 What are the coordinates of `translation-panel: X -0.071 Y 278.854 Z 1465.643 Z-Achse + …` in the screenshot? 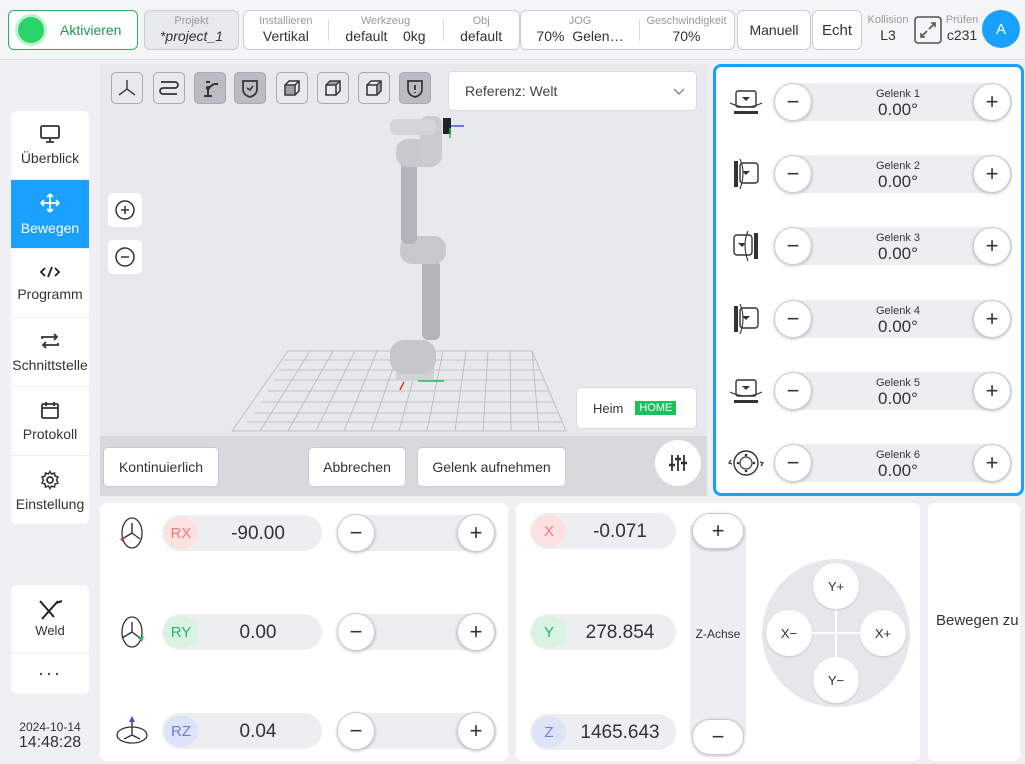 It's located at (718, 632).